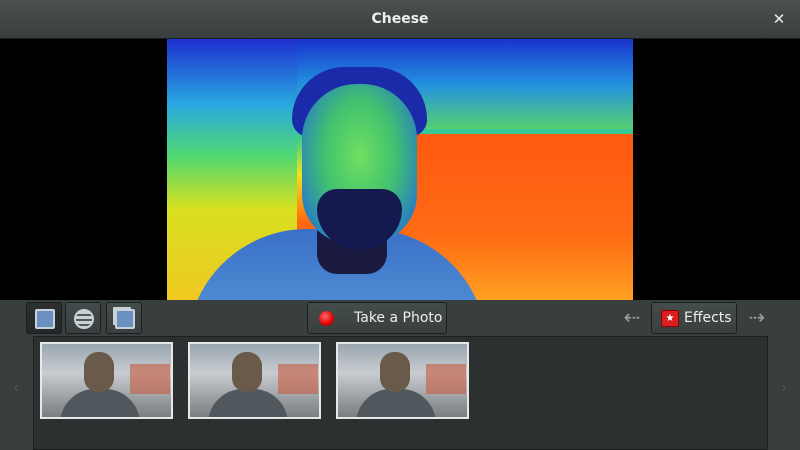 The height and width of the screenshot is (450, 800). I want to click on burst-mode-button, so click(124, 318).